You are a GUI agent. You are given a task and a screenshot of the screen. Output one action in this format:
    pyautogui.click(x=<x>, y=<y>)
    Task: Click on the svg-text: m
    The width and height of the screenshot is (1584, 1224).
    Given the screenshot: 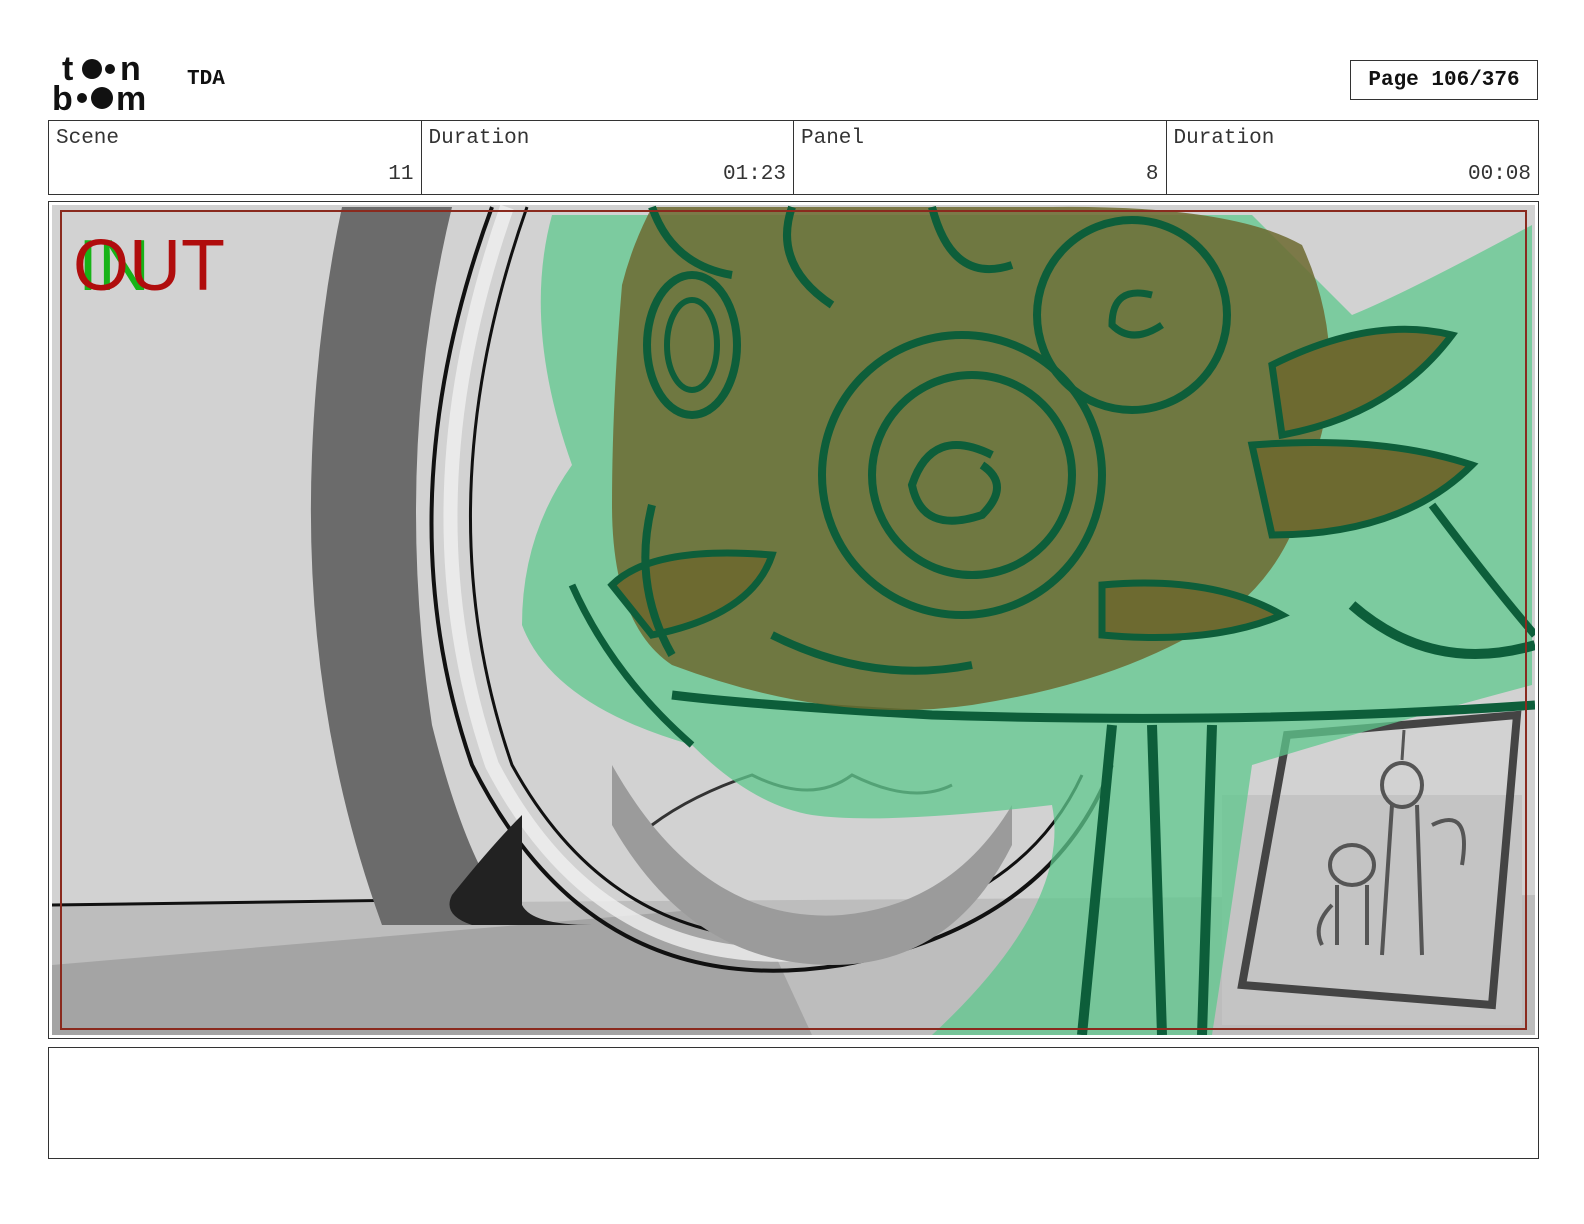 What is the action you would take?
    pyautogui.click(x=131, y=96)
    